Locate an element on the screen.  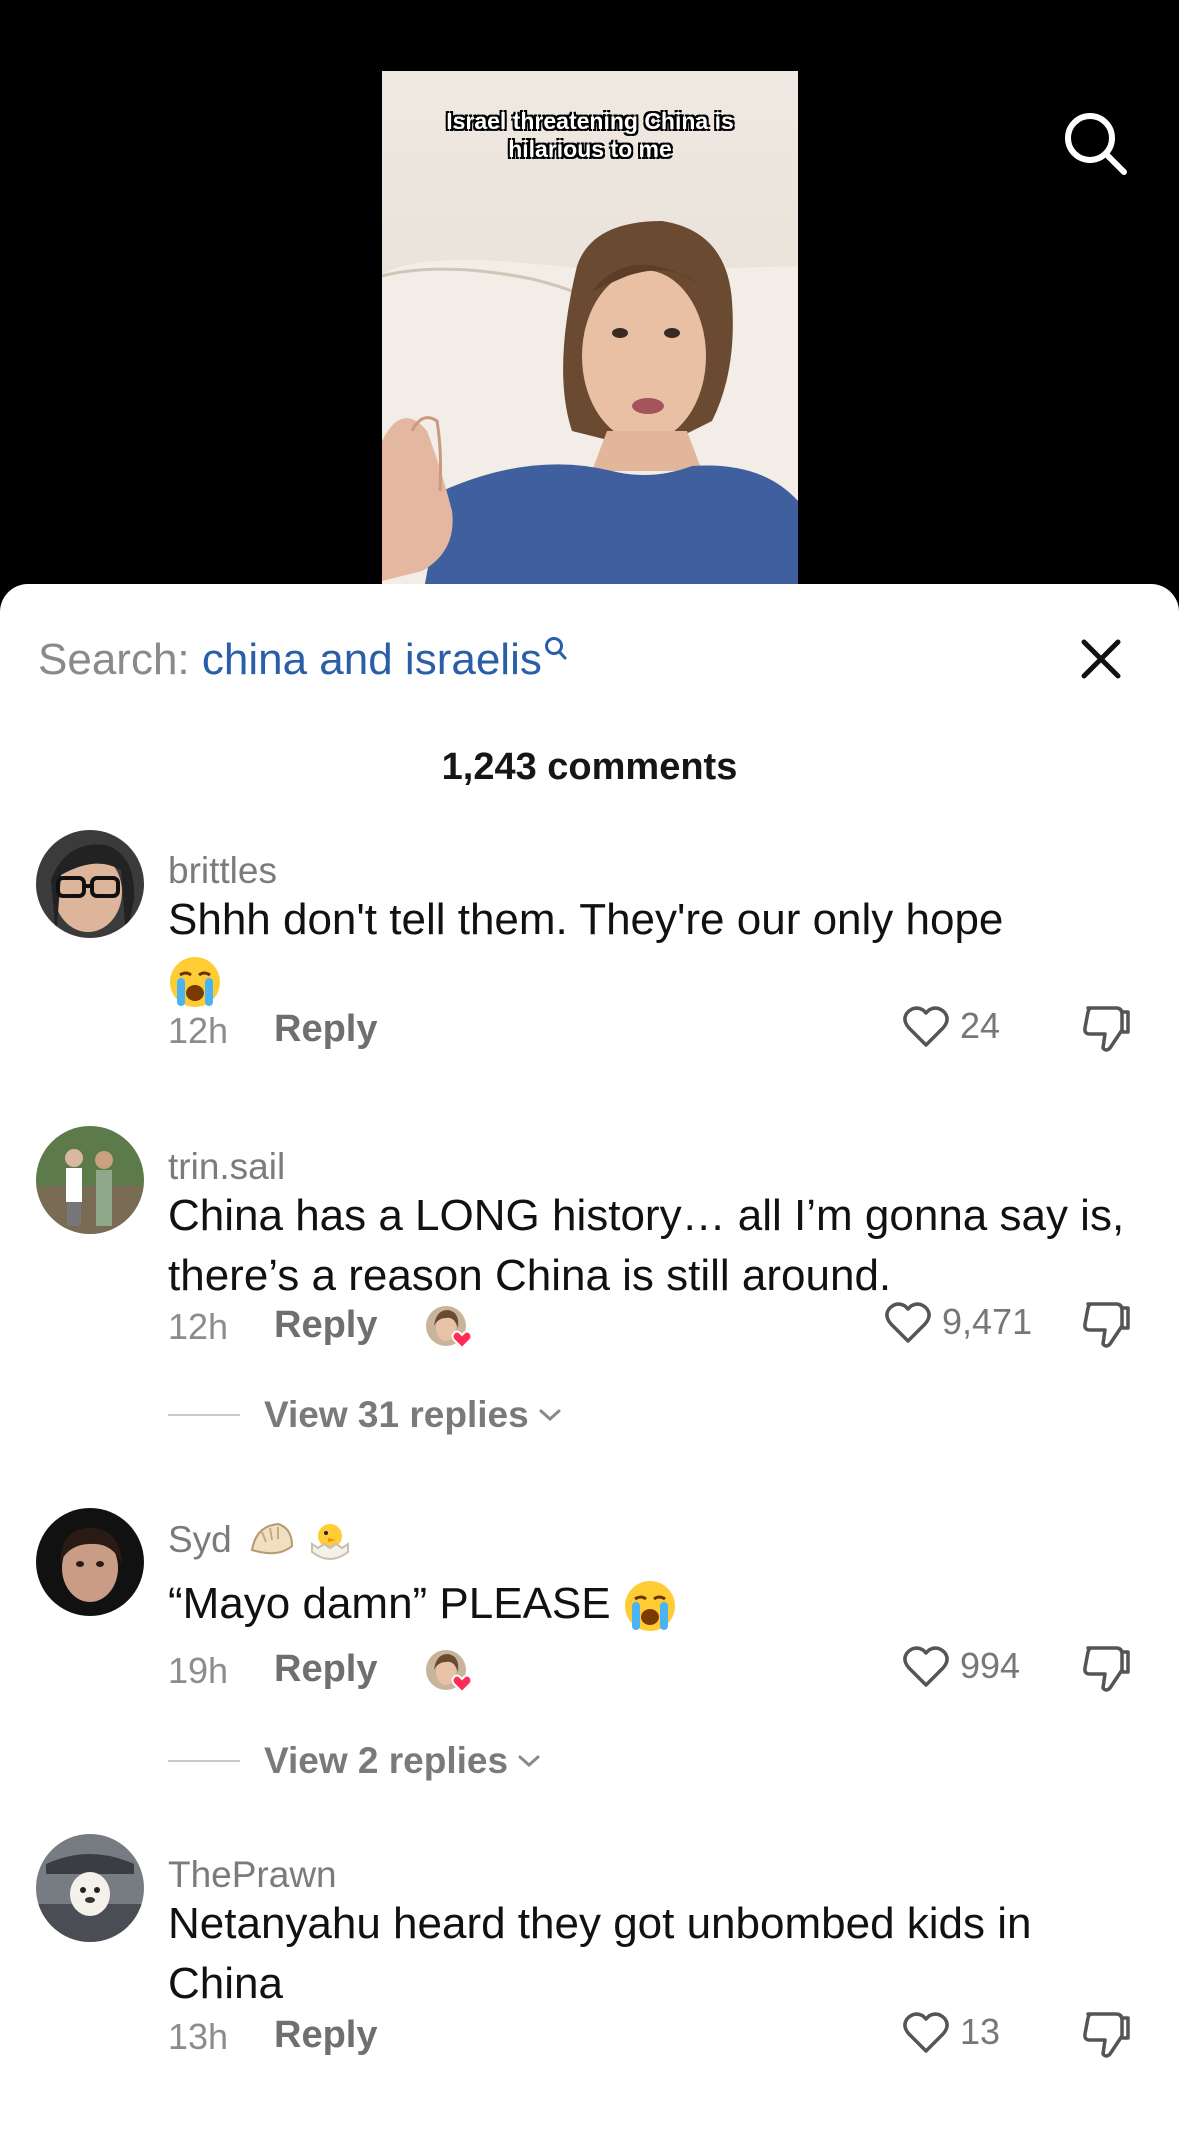
view-replies-label: View 31 replies is located at coordinates (396, 1414).